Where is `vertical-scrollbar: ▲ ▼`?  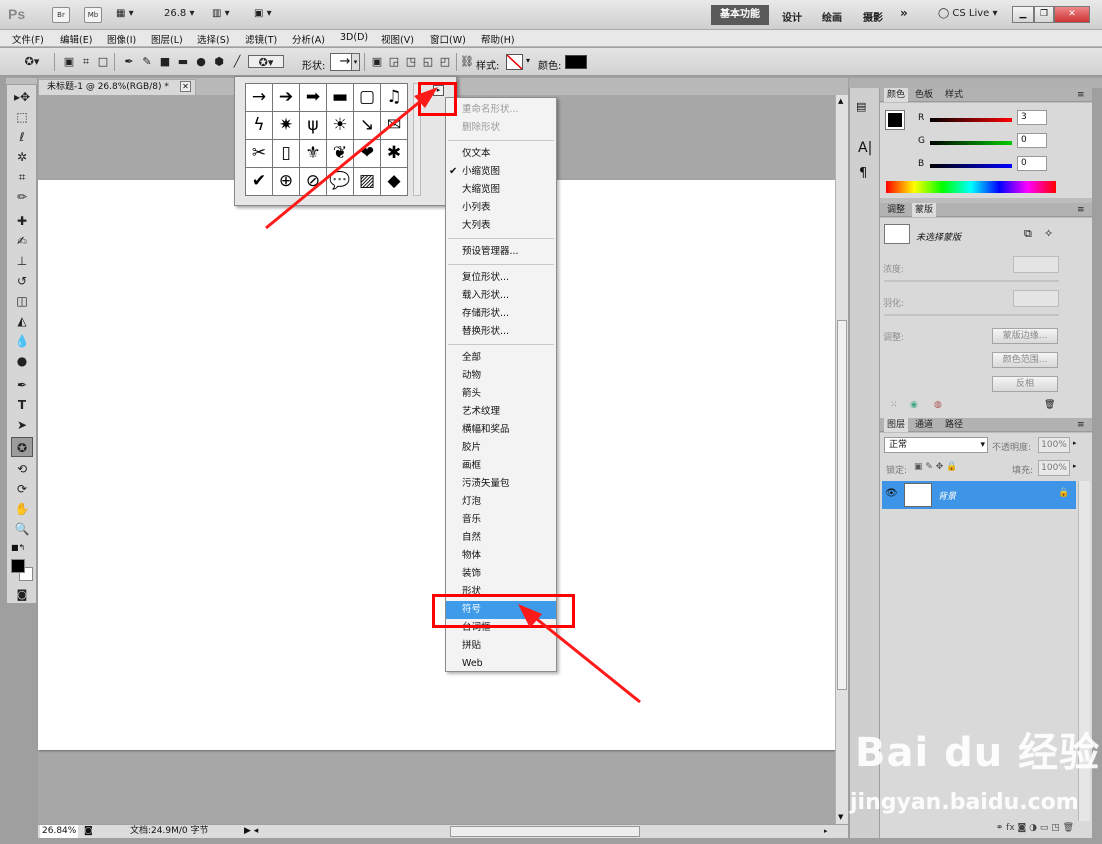 vertical-scrollbar: ▲ ▼ is located at coordinates (841, 459).